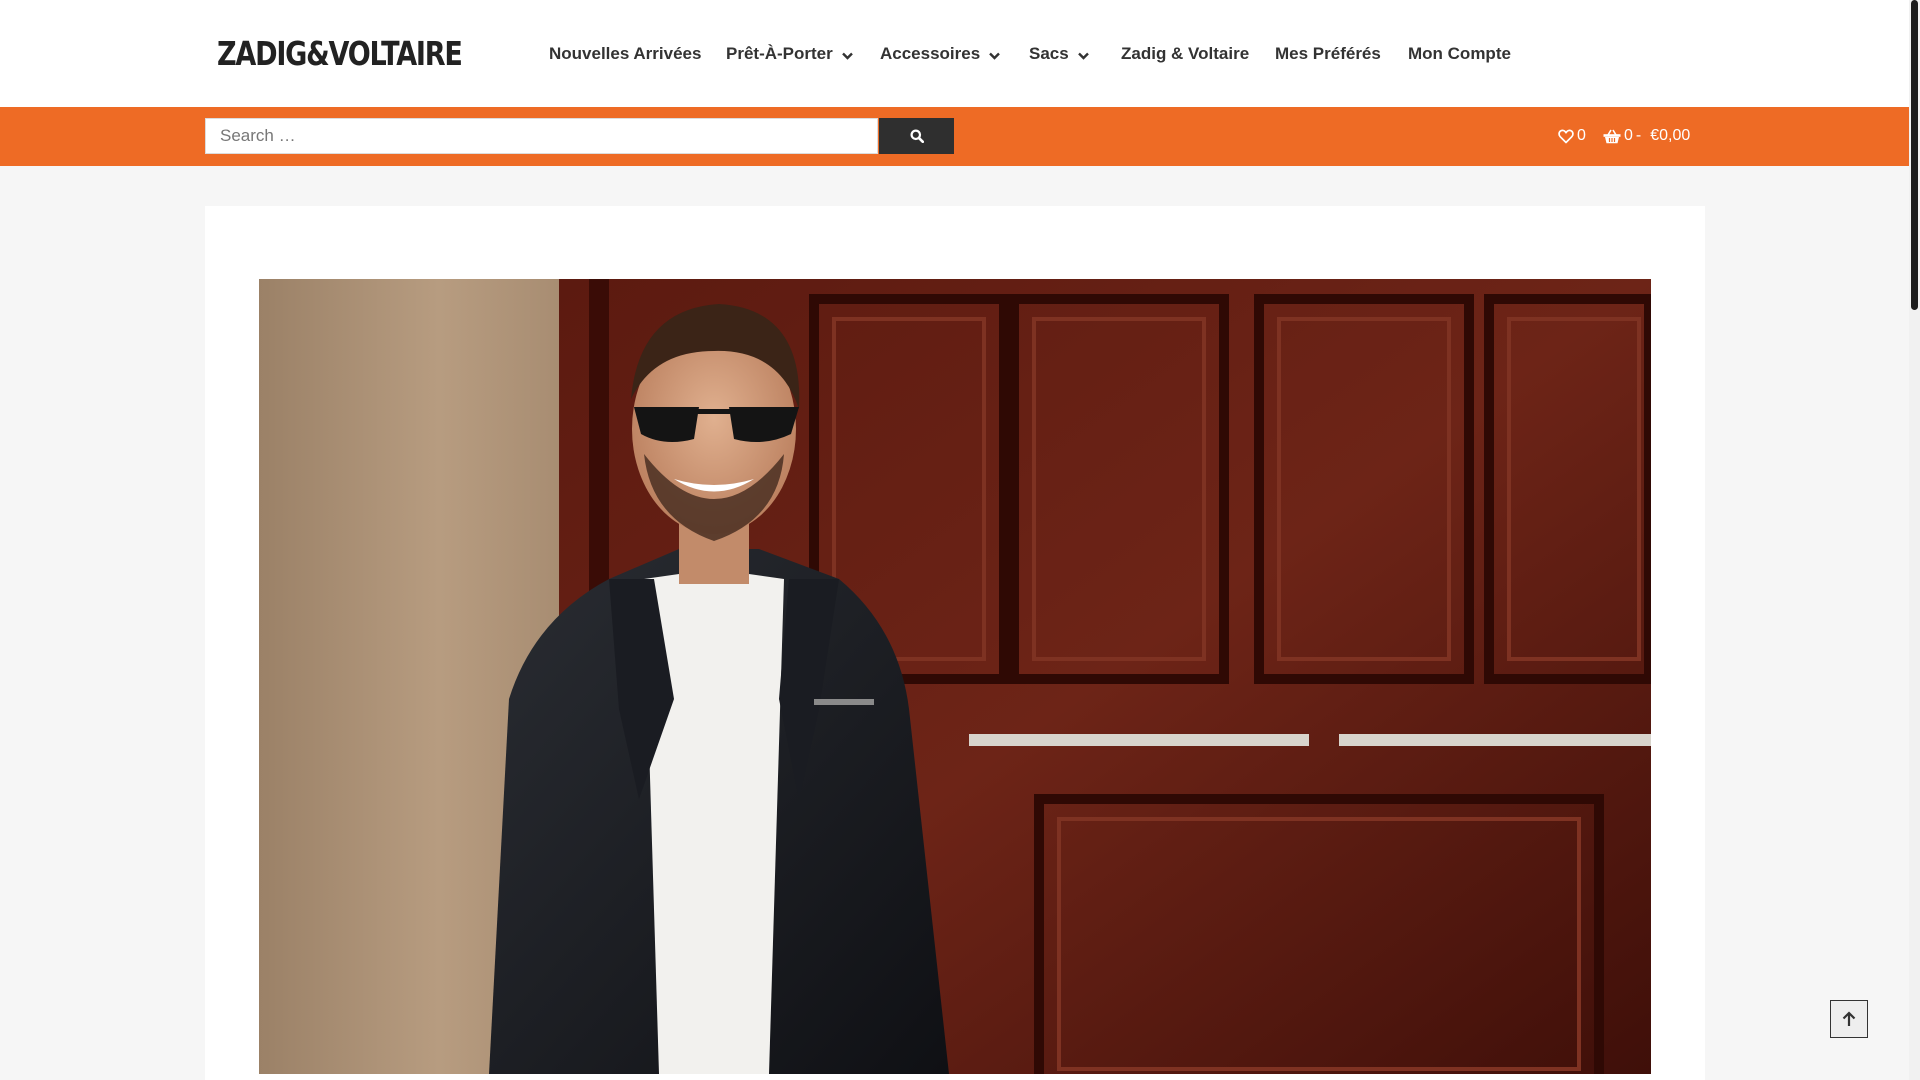  I want to click on wishlist-link: 0, so click(1572, 136).